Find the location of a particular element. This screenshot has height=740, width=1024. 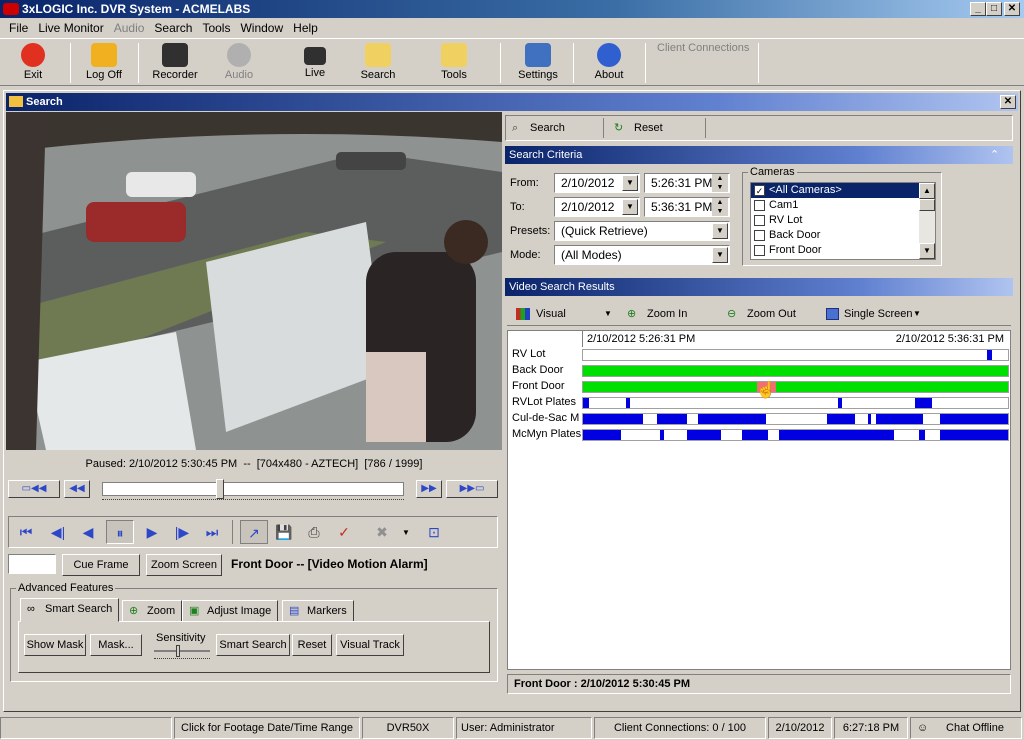

camera-item-front-door: Front Door is located at coordinates (835, 250).